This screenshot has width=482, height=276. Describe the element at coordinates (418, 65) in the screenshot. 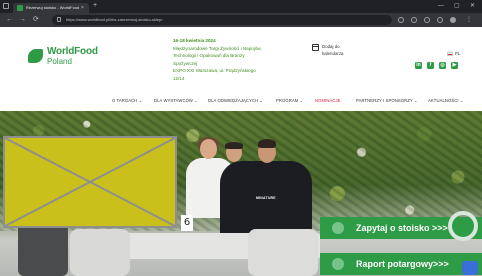

I see `linkedin-icon: in` at that location.